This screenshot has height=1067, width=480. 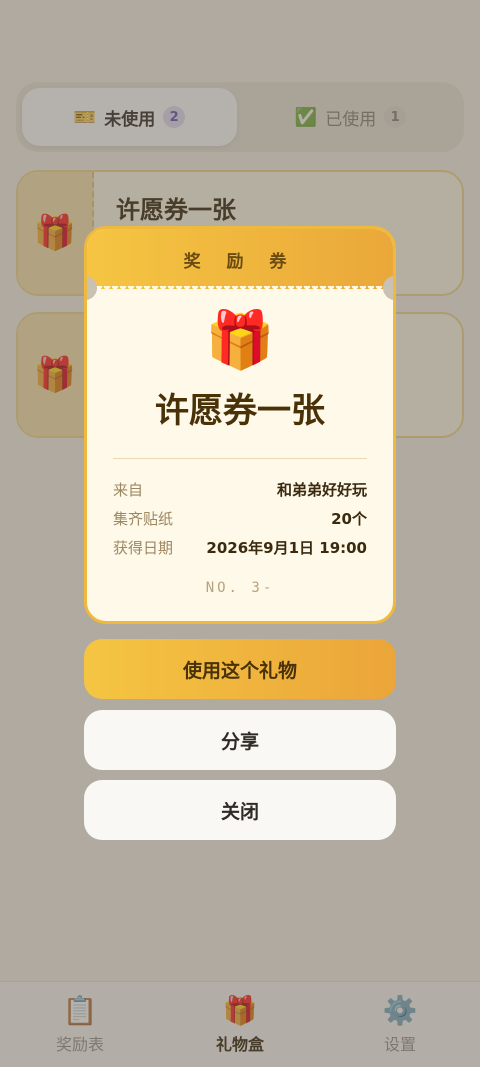 I want to click on share-button: 分享, so click(x=240, y=740).